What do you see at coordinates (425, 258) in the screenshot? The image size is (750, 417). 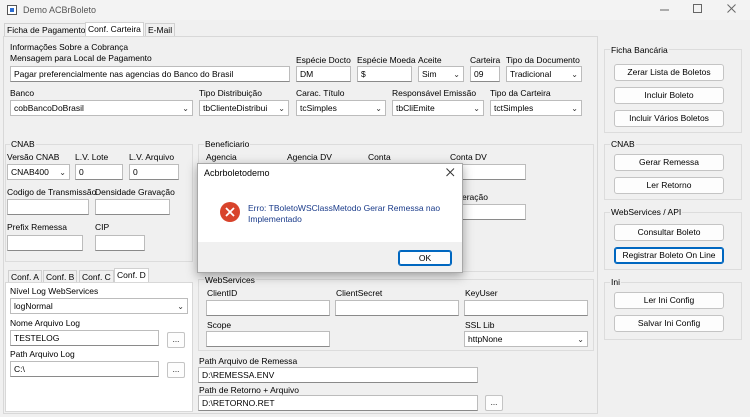 I see `ok-button: OK` at bounding box center [425, 258].